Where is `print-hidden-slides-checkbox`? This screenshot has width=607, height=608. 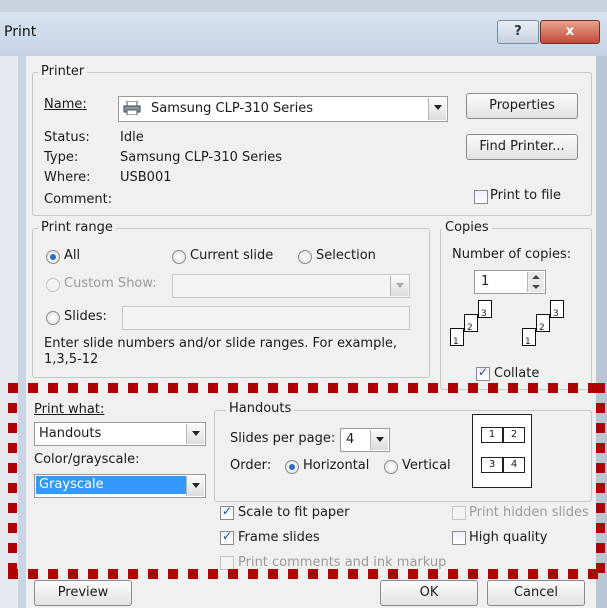
print-hidden-slides-checkbox is located at coordinates (459, 513).